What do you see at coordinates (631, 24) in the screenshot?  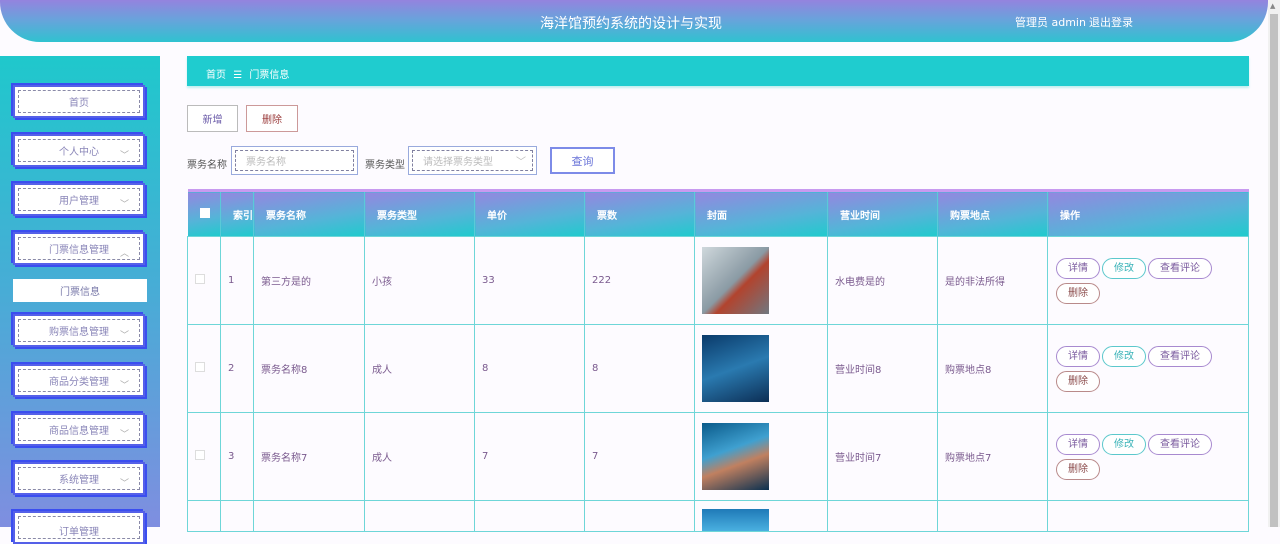 I see `app-title: 海洋馆预约系统的设计与实现` at bounding box center [631, 24].